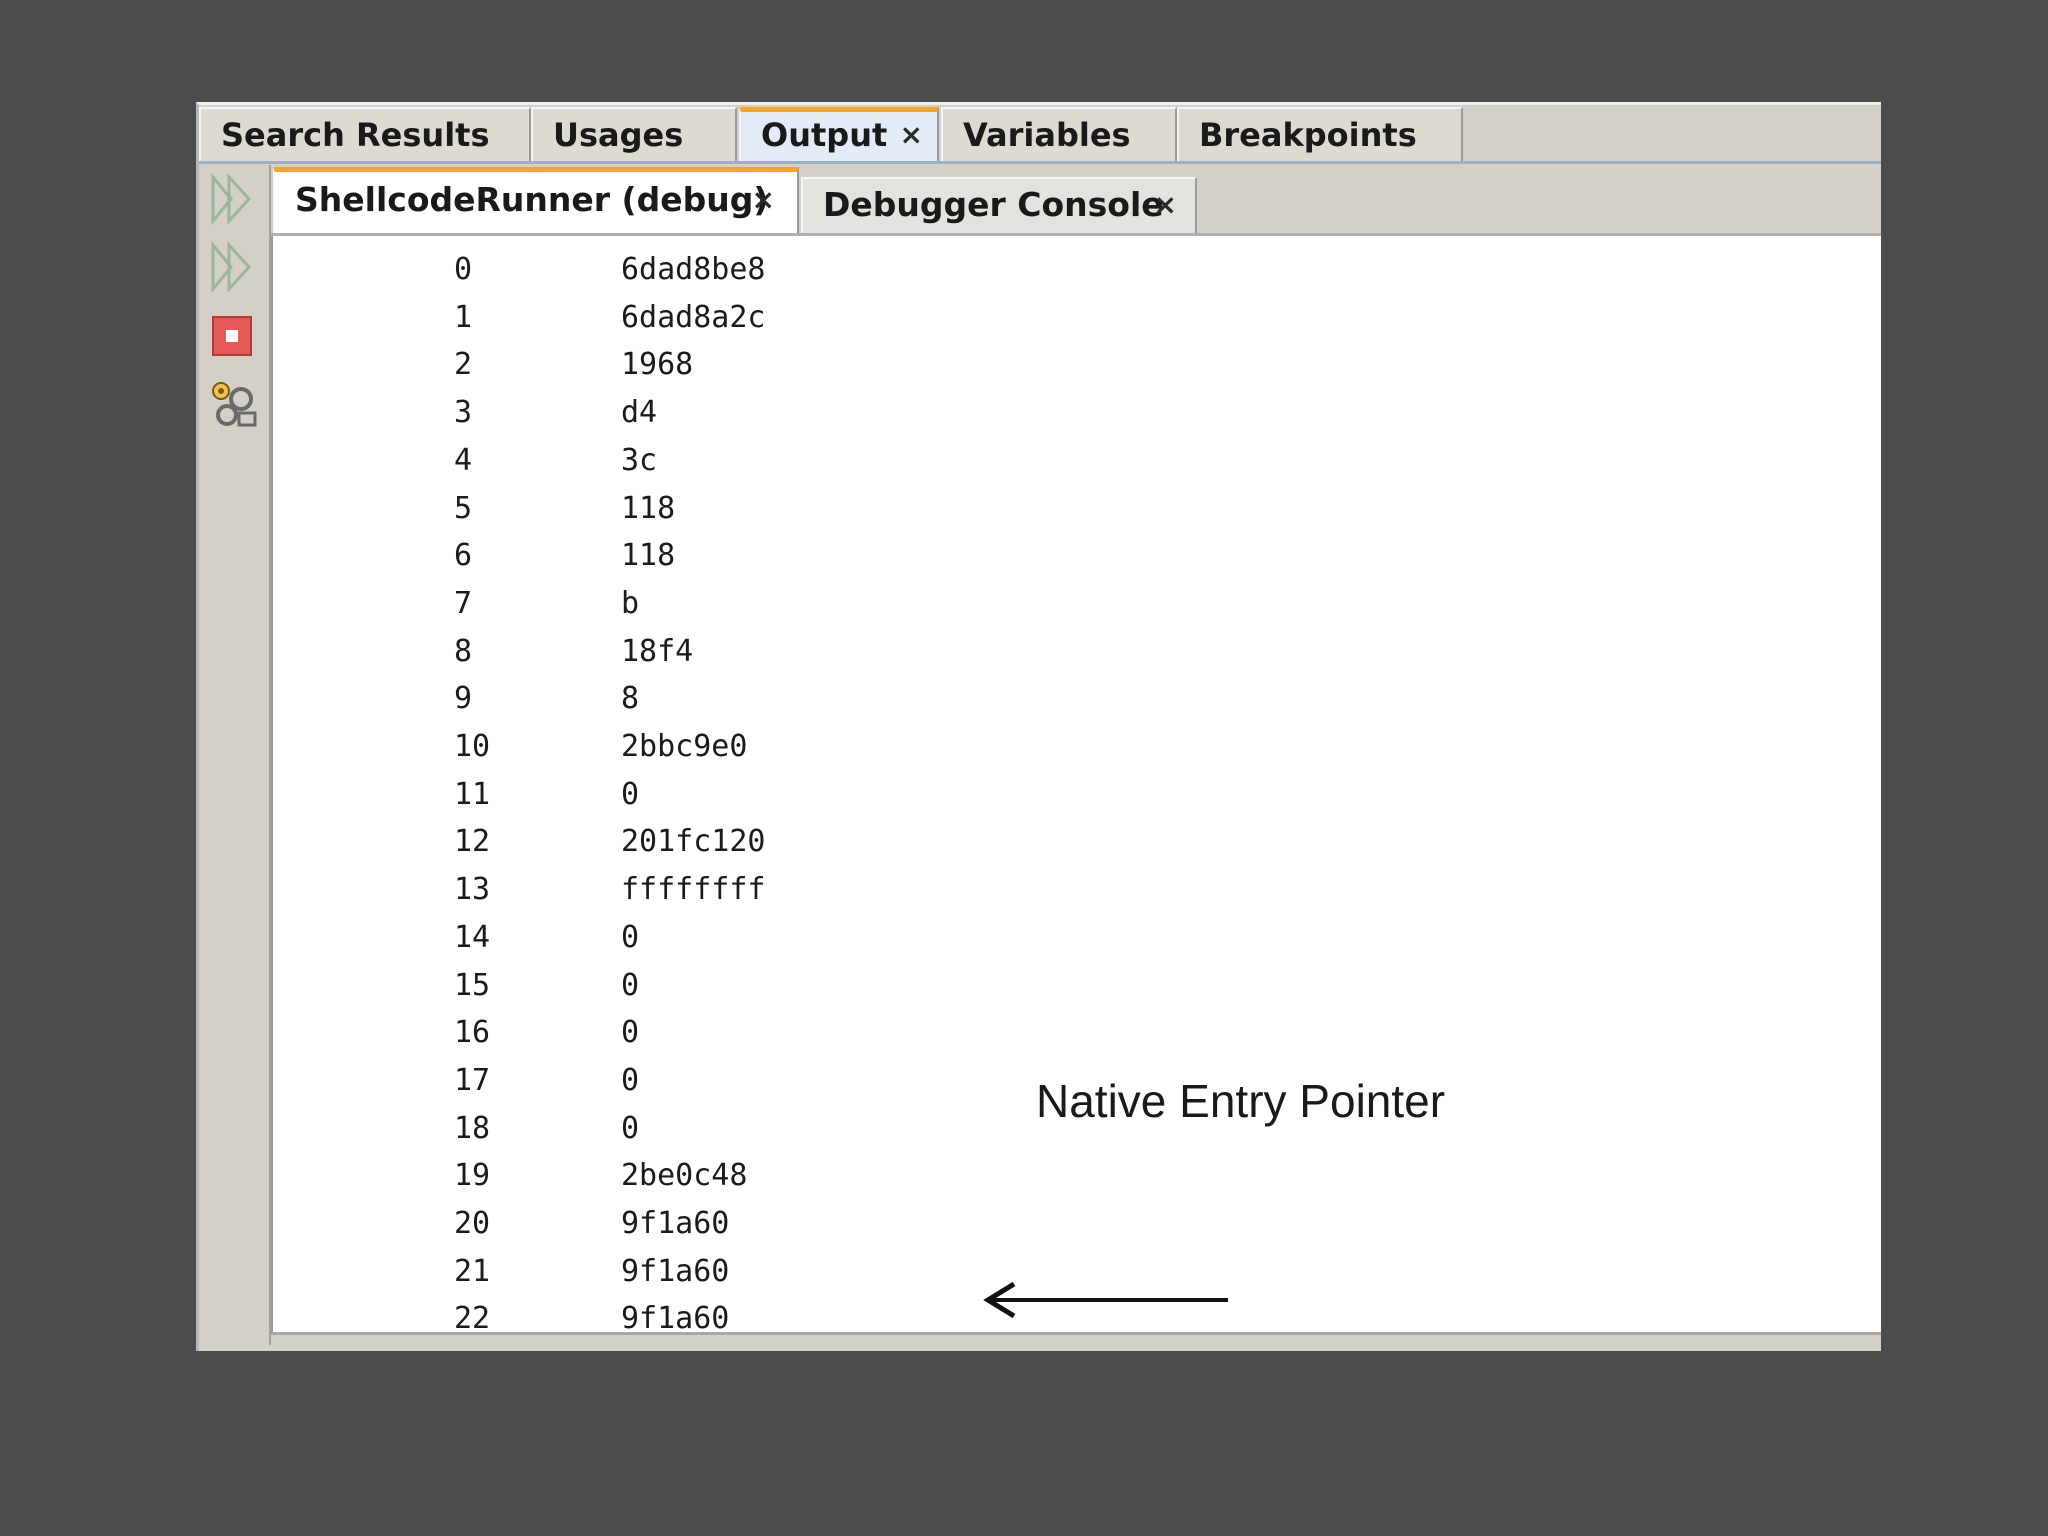 This screenshot has height=1536, width=2048. Describe the element at coordinates (472, 842) in the screenshot. I see `row-index: 12` at that location.